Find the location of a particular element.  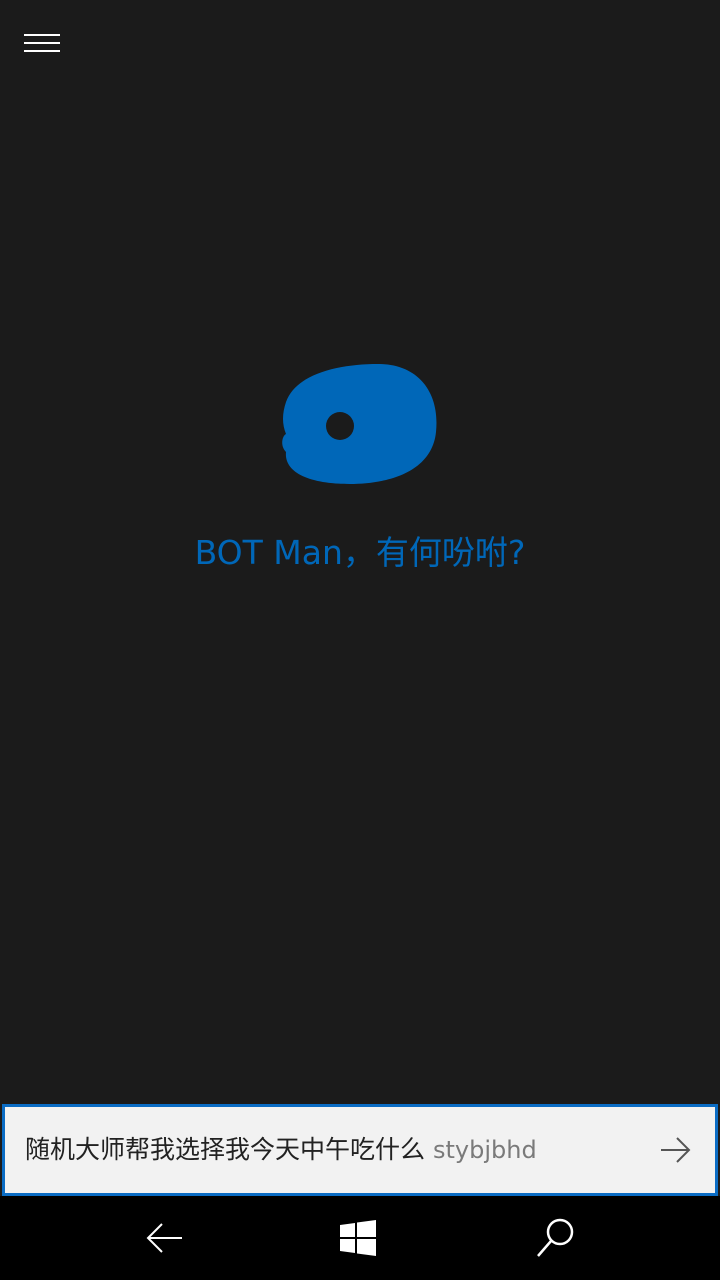

greeting-text: BOT Man，有何吩咐? is located at coordinates (360, 552).